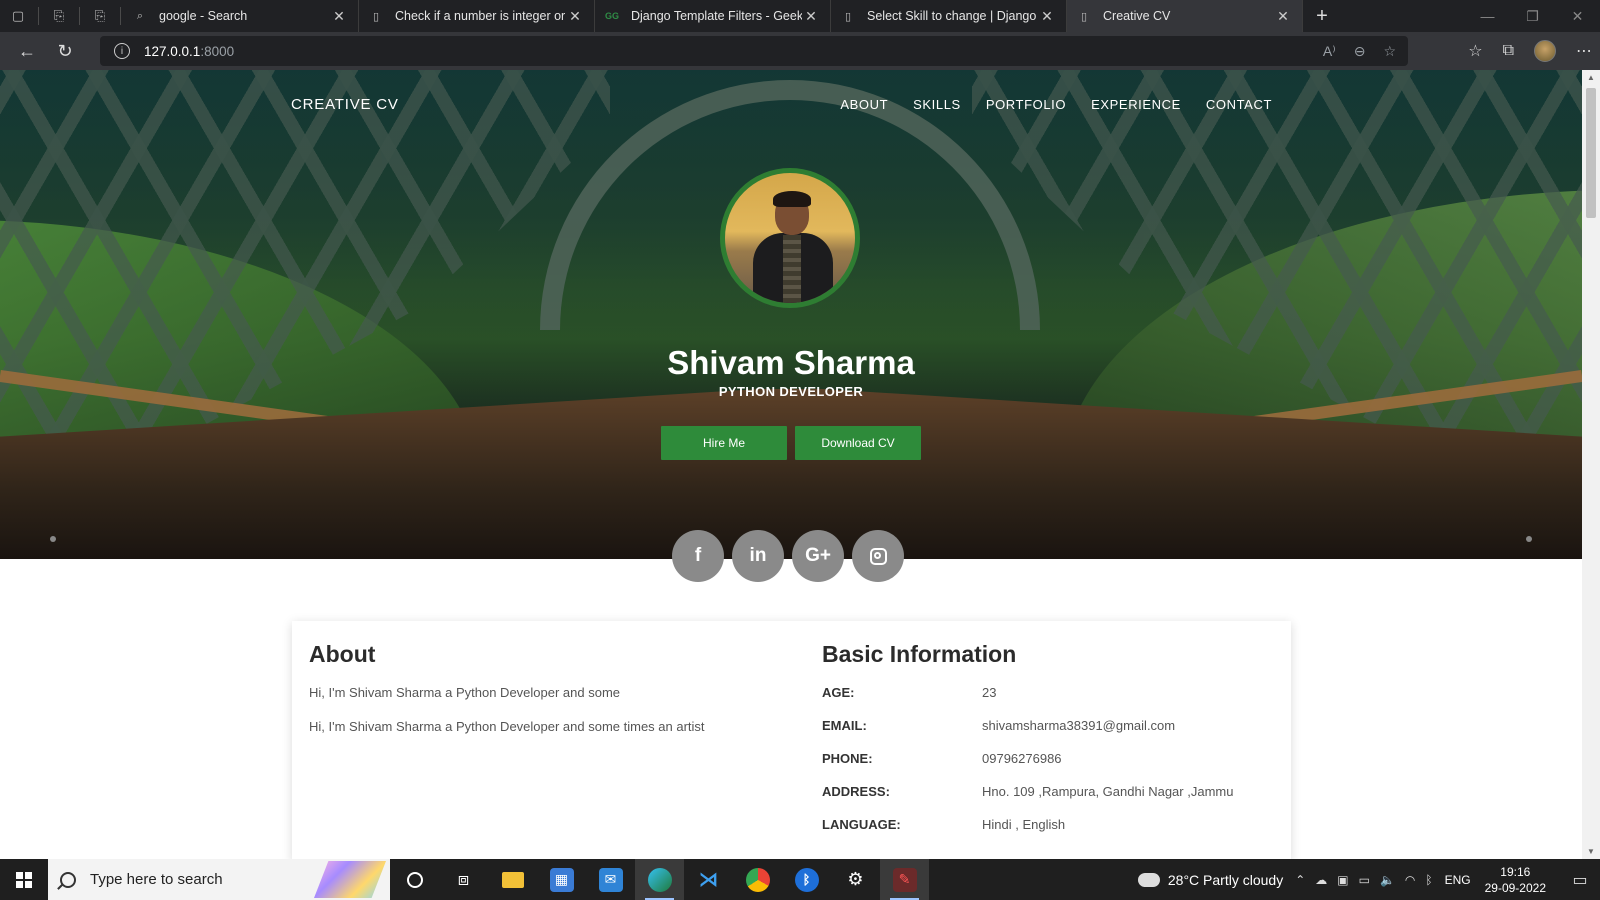 This screenshot has height=900, width=1600. What do you see at coordinates (1591, 851) in the screenshot?
I see `scroll-down-icon: ▼` at bounding box center [1591, 851].